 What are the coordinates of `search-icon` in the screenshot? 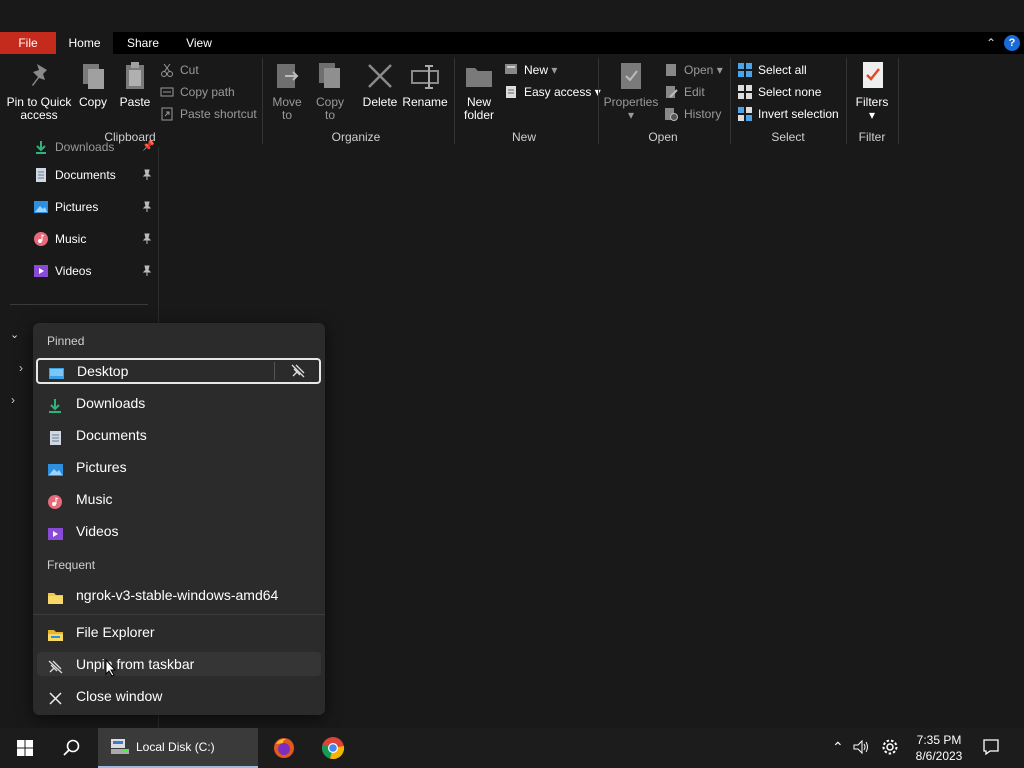 It's located at (72, 748).